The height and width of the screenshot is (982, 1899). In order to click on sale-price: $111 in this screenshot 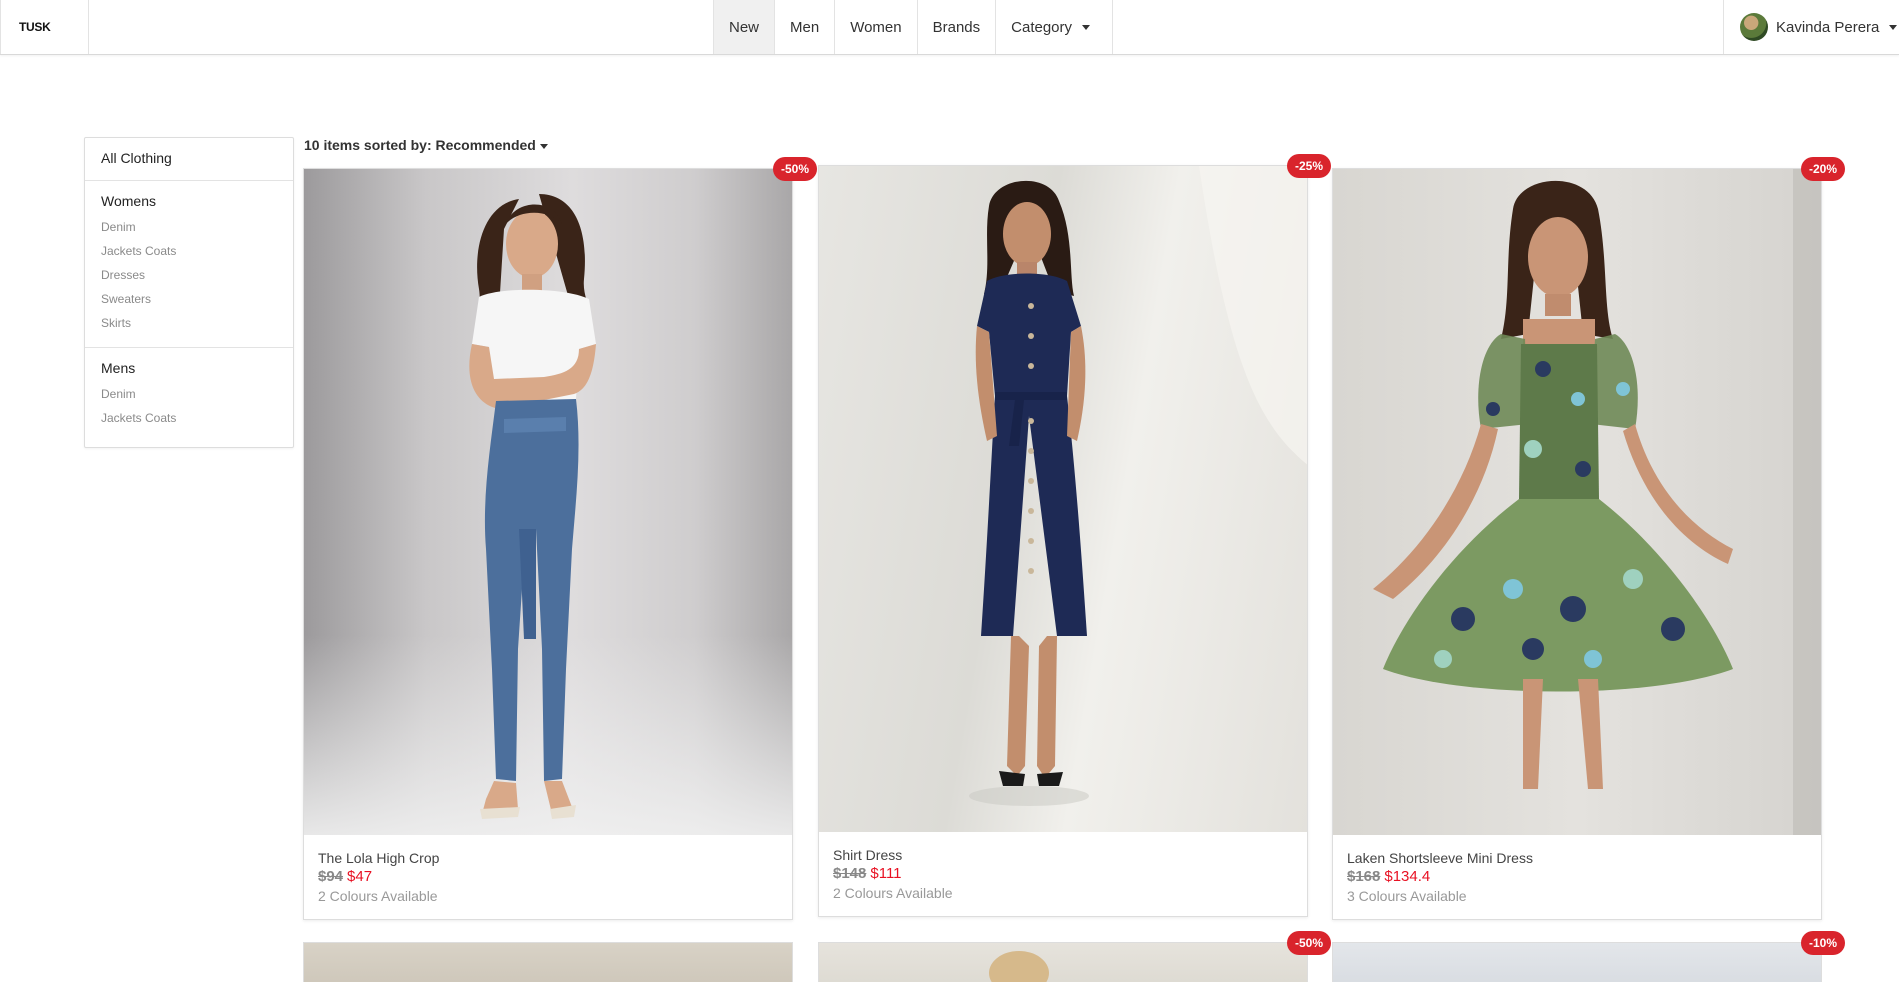, I will do `click(886, 873)`.